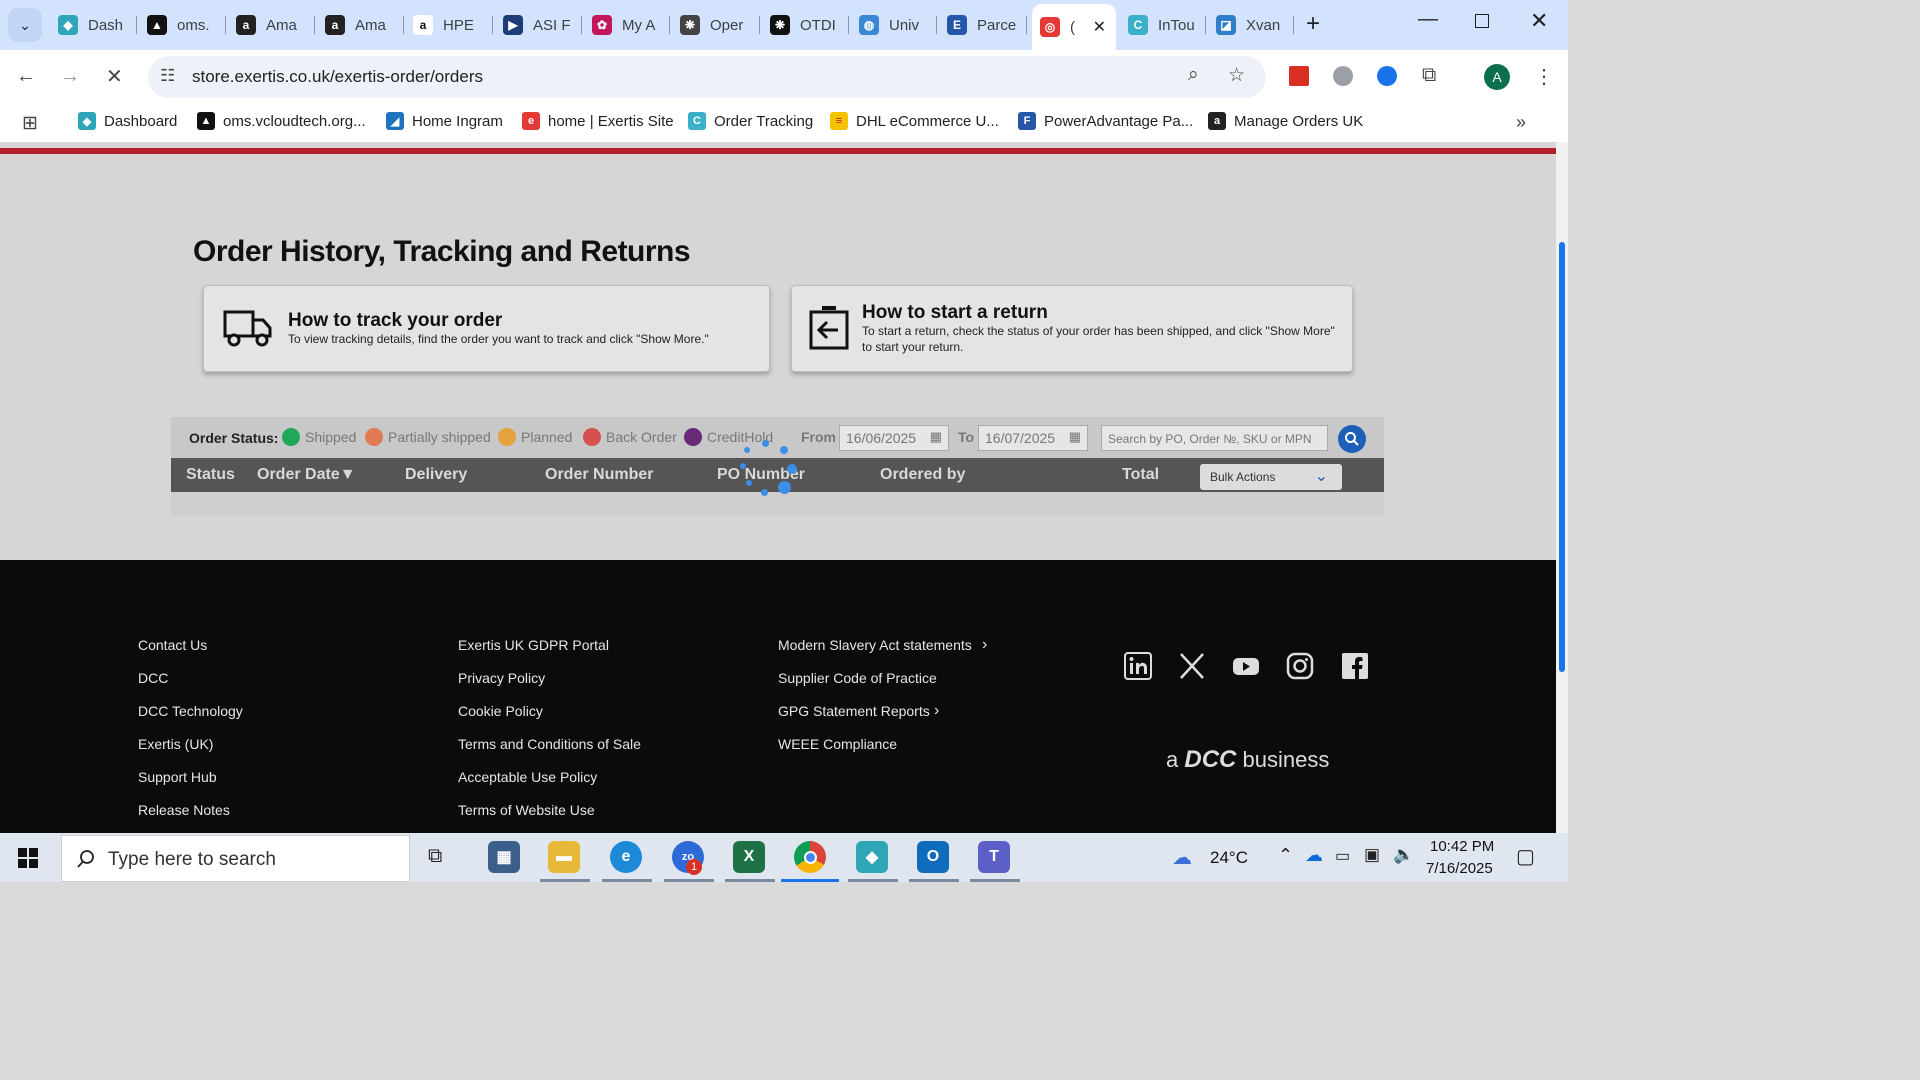 The image size is (1920, 1080). I want to click on clock-time: 10:42 PM, so click(1462, 846).